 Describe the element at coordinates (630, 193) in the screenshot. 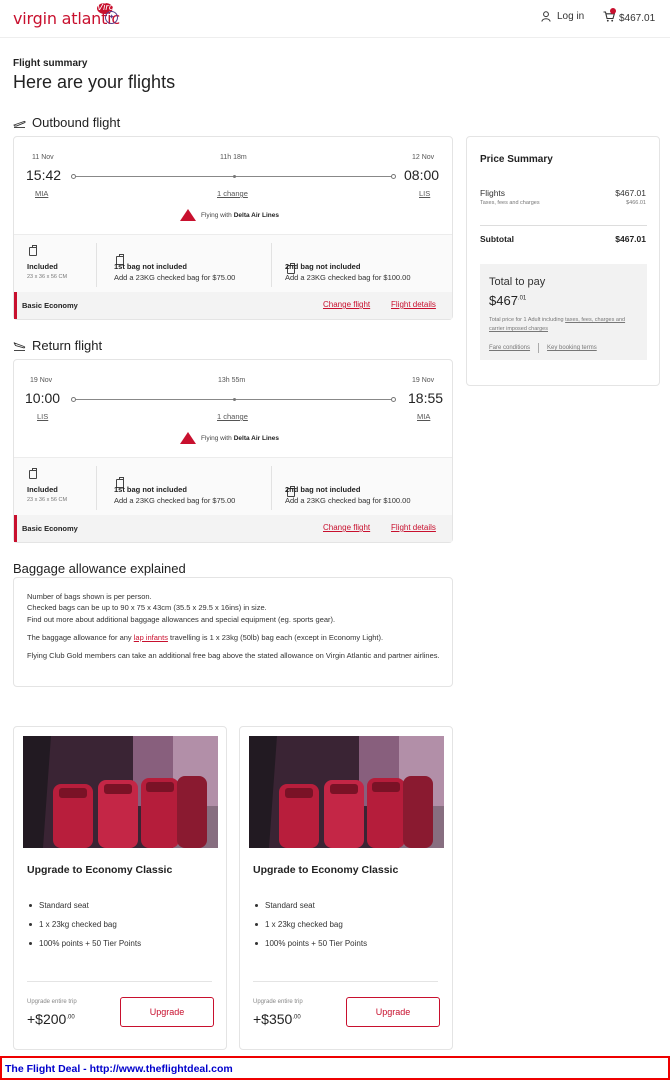

I see `flights-value: $467.01` at that location.